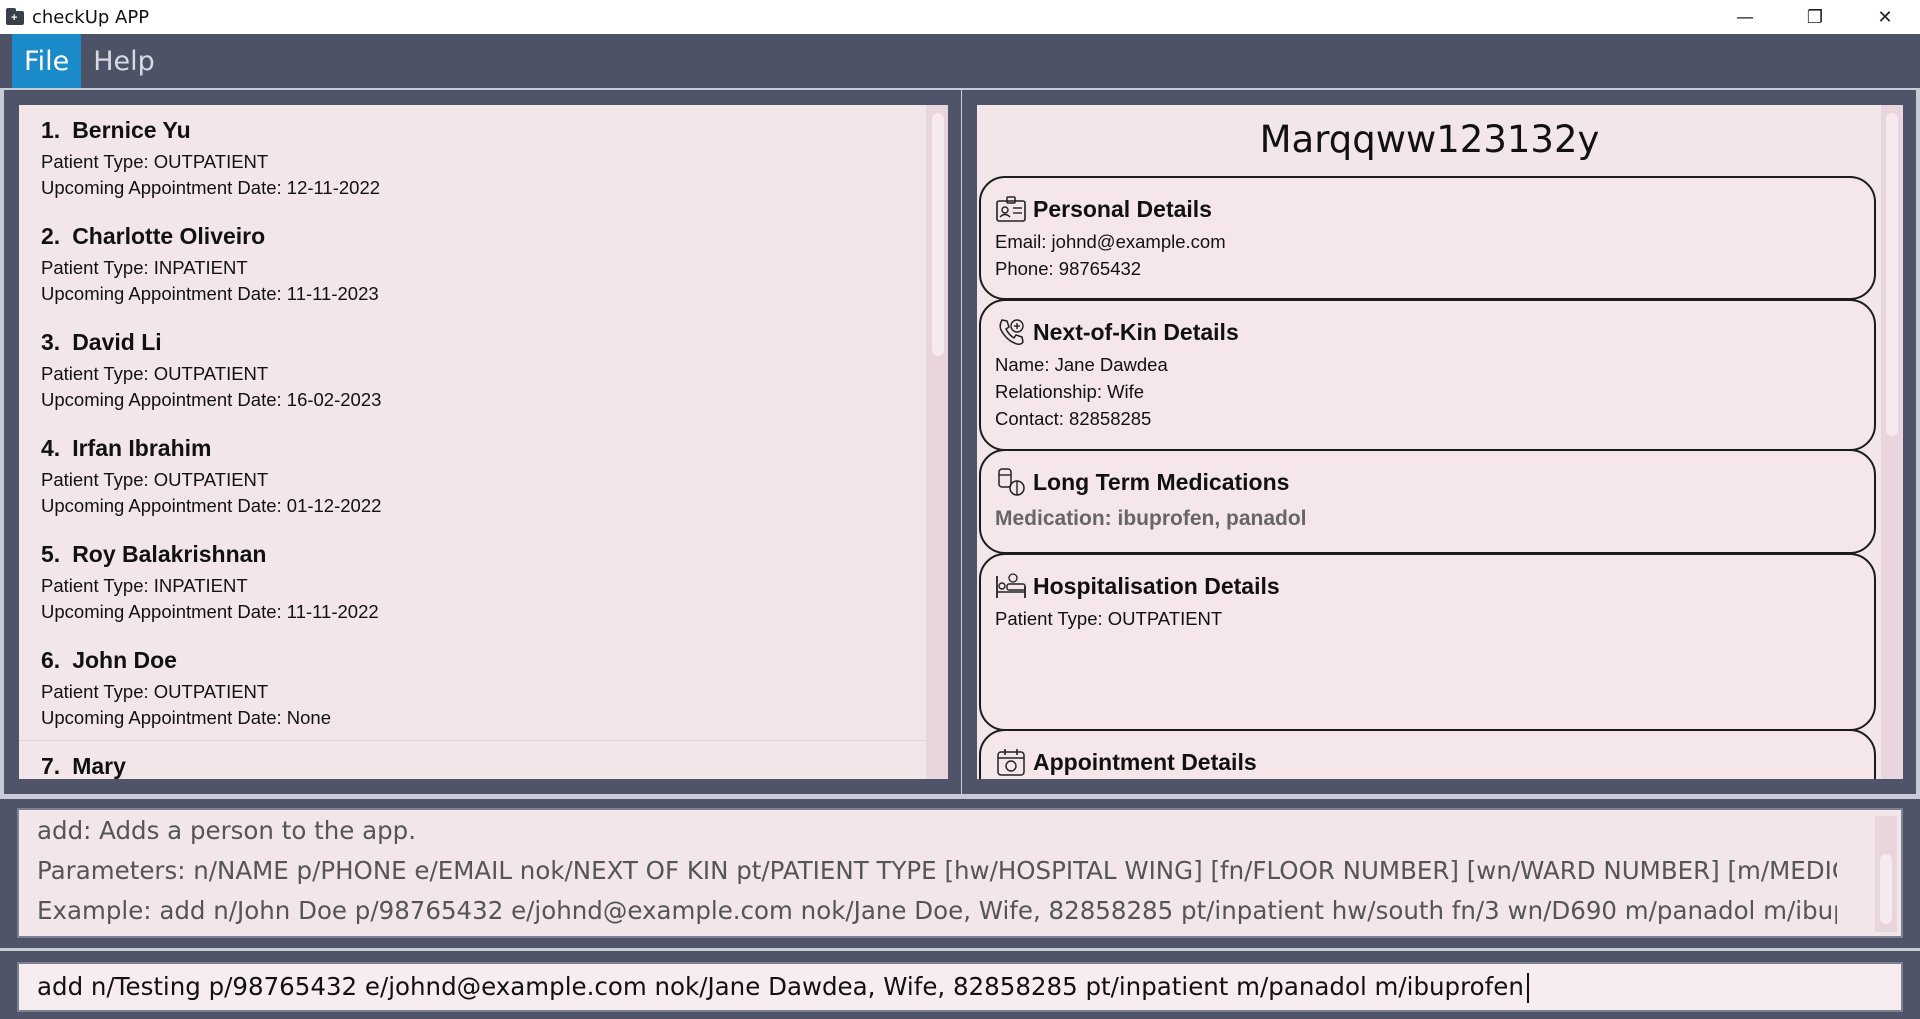  I want to click on patient-appointment: Upcoming Appointment Date: 11-11-2023, so click(210, 293).